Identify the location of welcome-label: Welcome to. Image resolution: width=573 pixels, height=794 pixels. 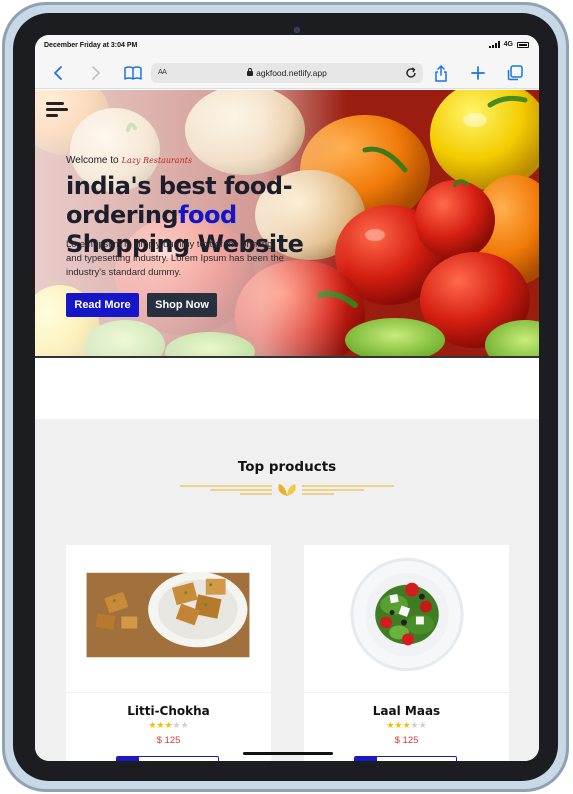
(92, 160).